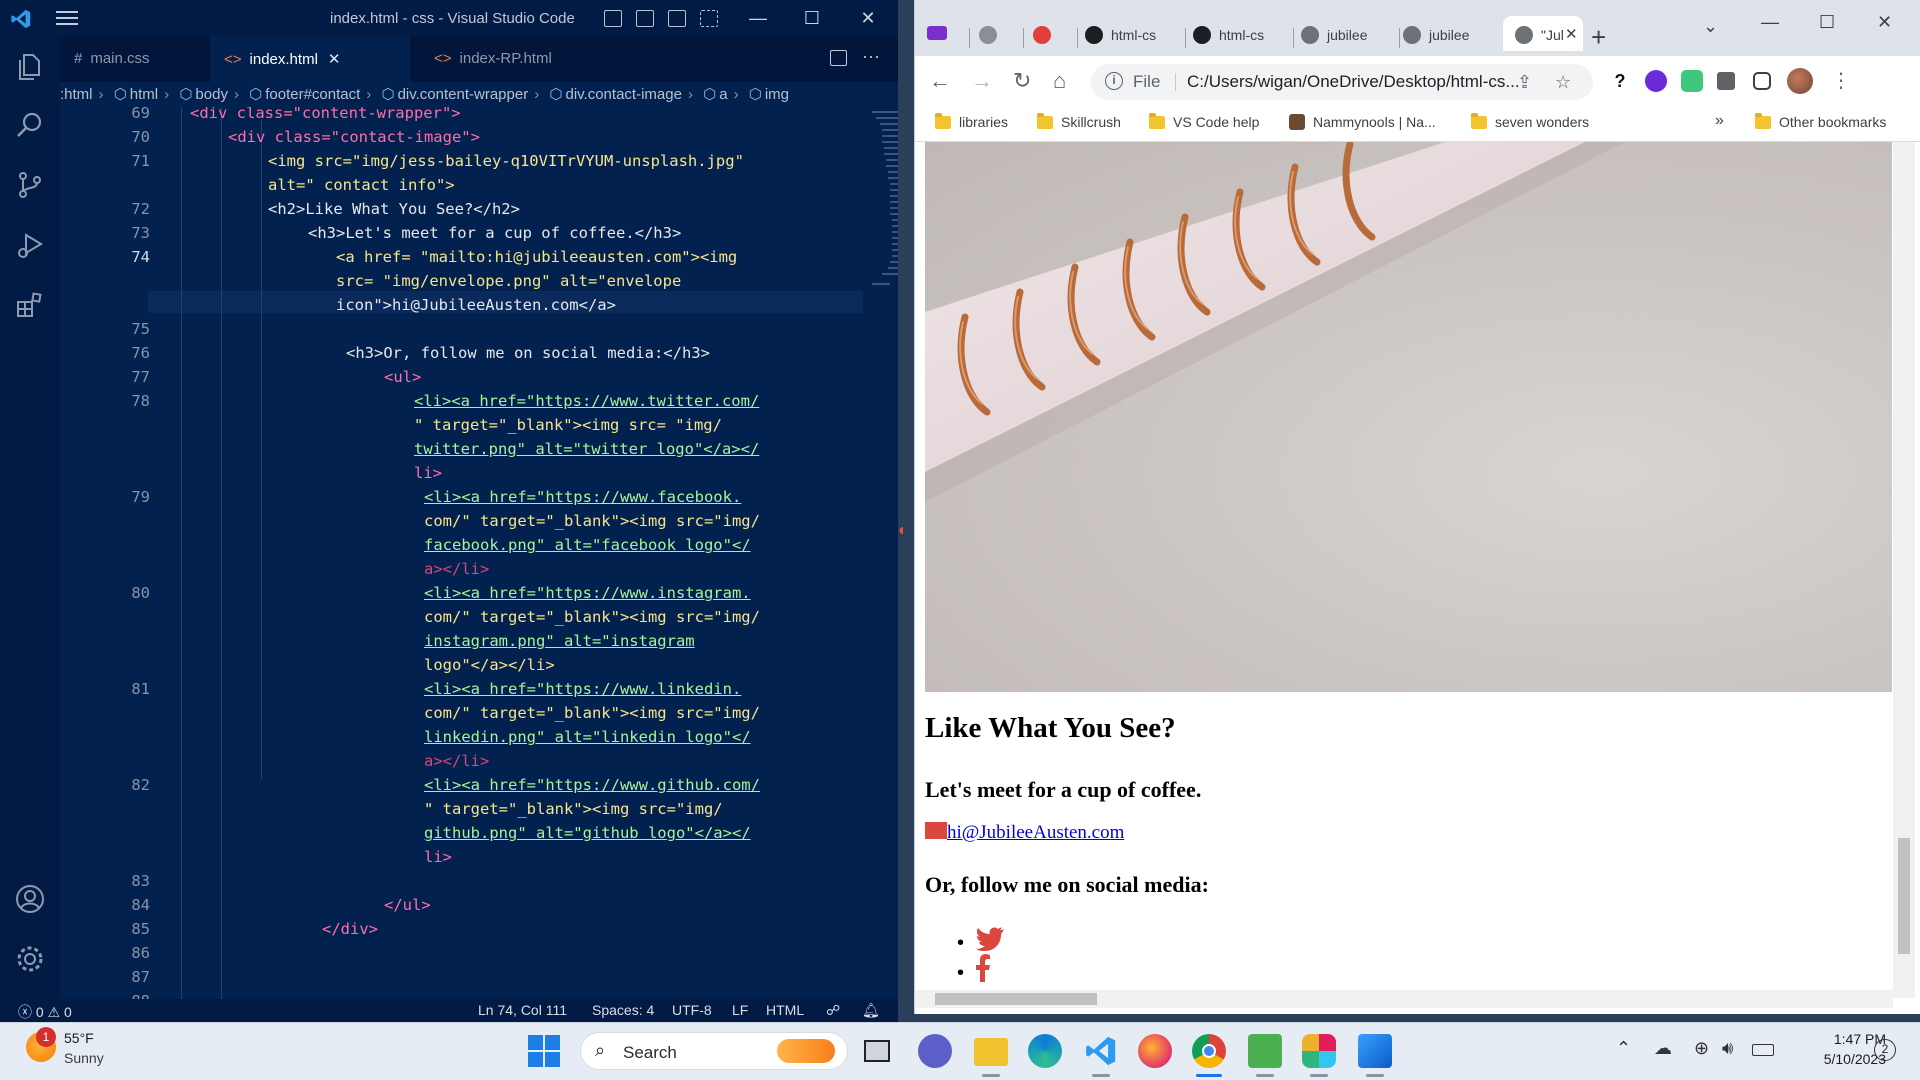 This screenshot has height=1080, width=1920. I want to click on extension-question-icon: ?, so click(1620, 81).